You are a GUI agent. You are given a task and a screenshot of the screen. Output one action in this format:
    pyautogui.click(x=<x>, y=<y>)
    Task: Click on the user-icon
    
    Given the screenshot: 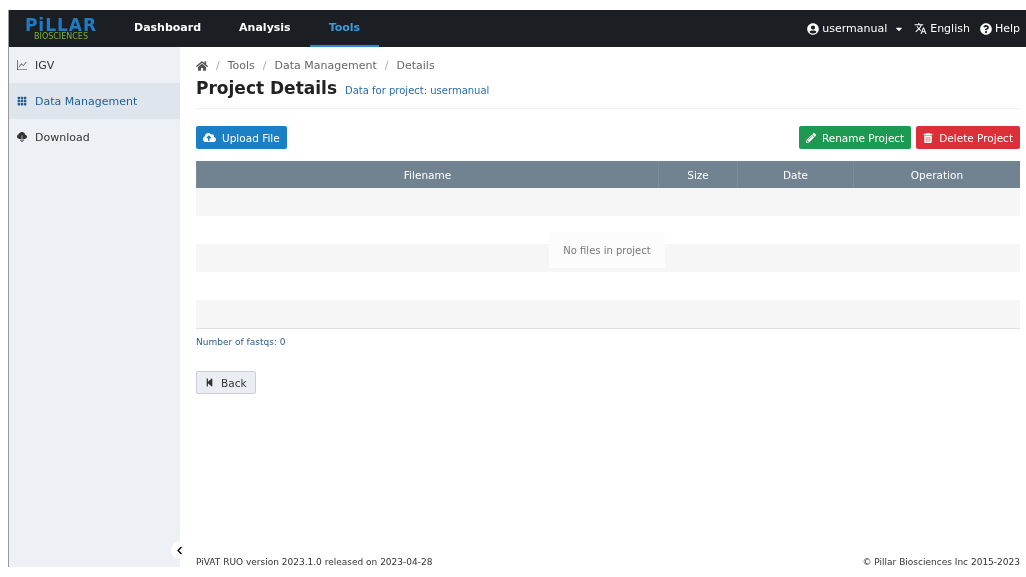 What is the action you would take?
    pyautogui.click(x=813, y=28)
    